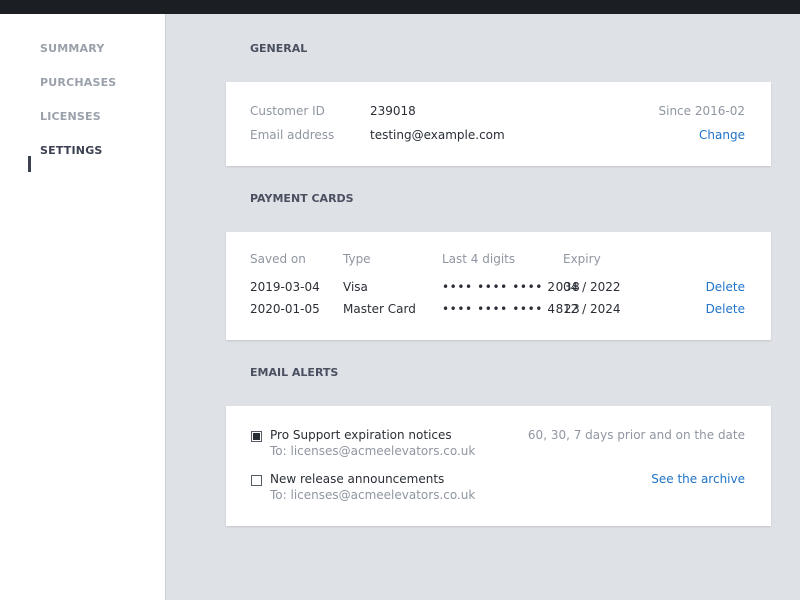  Describe the element at coordinates (72, 48) in the screenshot. I see `sidebar-item-summary: SUMMARY` at that location.